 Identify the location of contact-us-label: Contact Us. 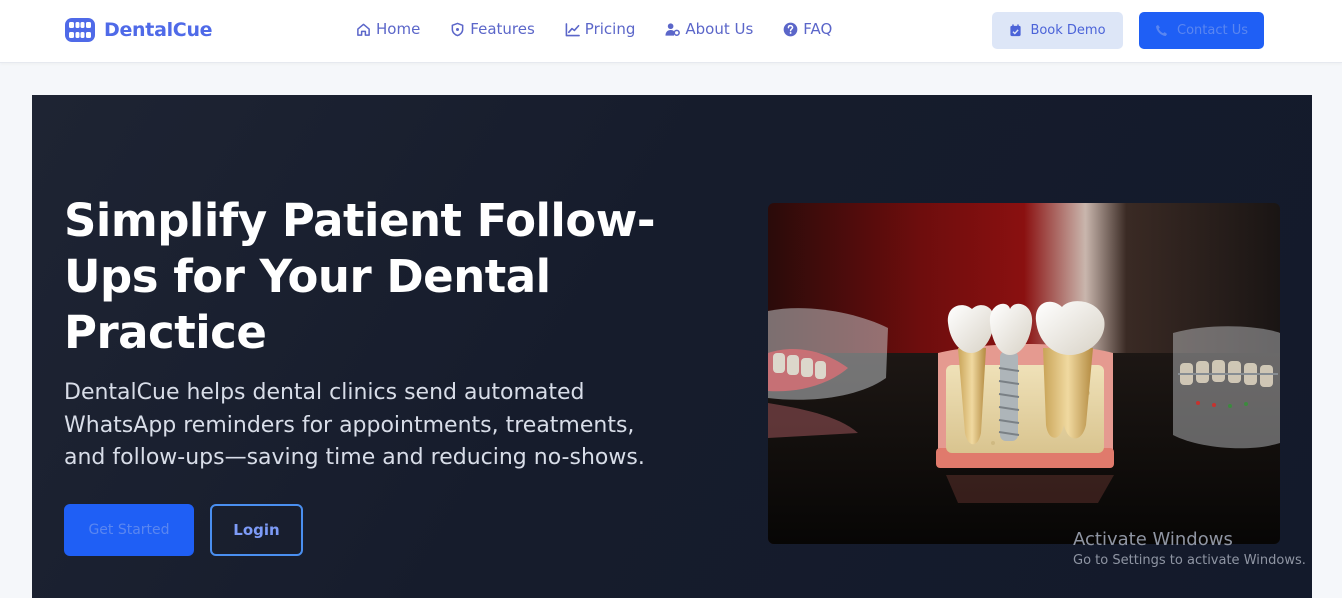
(1212, 30).